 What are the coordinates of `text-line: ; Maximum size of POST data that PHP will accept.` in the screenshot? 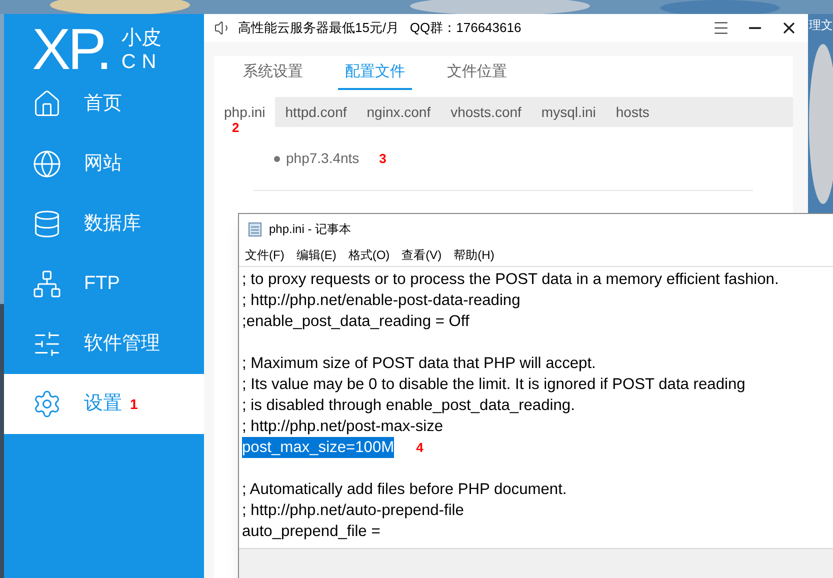 It's located at (419, 364).